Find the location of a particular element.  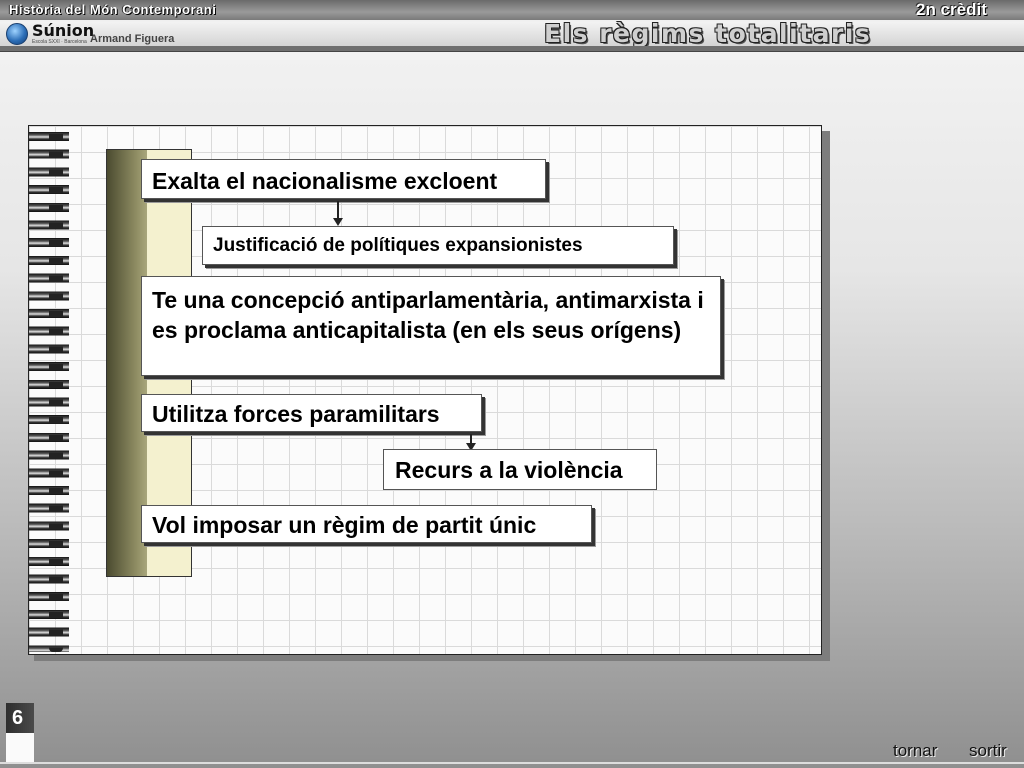

author-name: Armand Figuera is located at coordinates (132, 39).